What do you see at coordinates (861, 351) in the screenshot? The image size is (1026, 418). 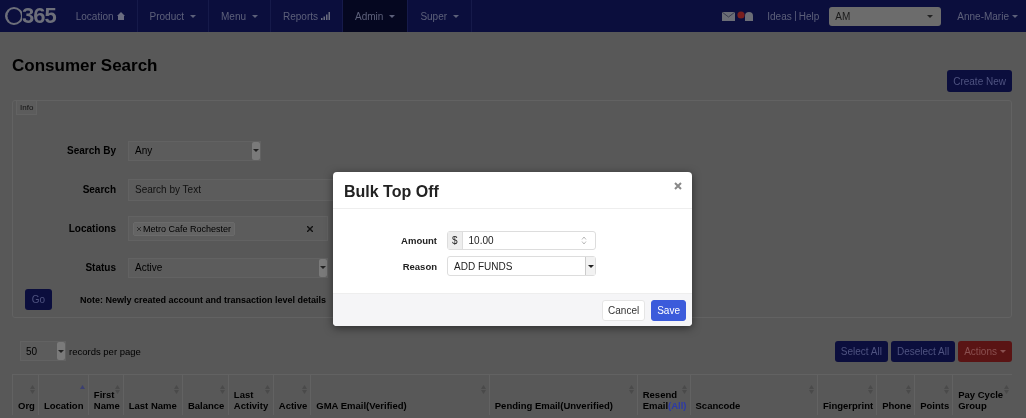 I see `table-action-button: Select All` at bounding box center [861, 351].